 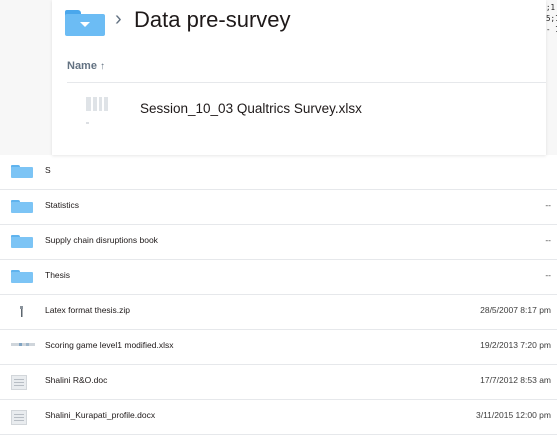 I want to click on folder-dropdown-icon, so click(x=85, y=23).